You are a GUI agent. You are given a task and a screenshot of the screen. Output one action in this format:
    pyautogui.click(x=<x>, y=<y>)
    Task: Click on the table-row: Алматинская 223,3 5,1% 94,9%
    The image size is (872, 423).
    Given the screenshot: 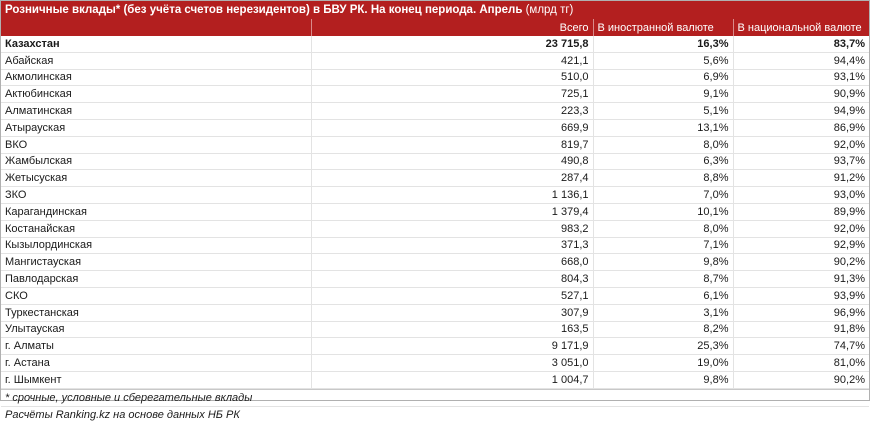 What is the action you would take?
    pyautogui.click(x=435, y=111)
    